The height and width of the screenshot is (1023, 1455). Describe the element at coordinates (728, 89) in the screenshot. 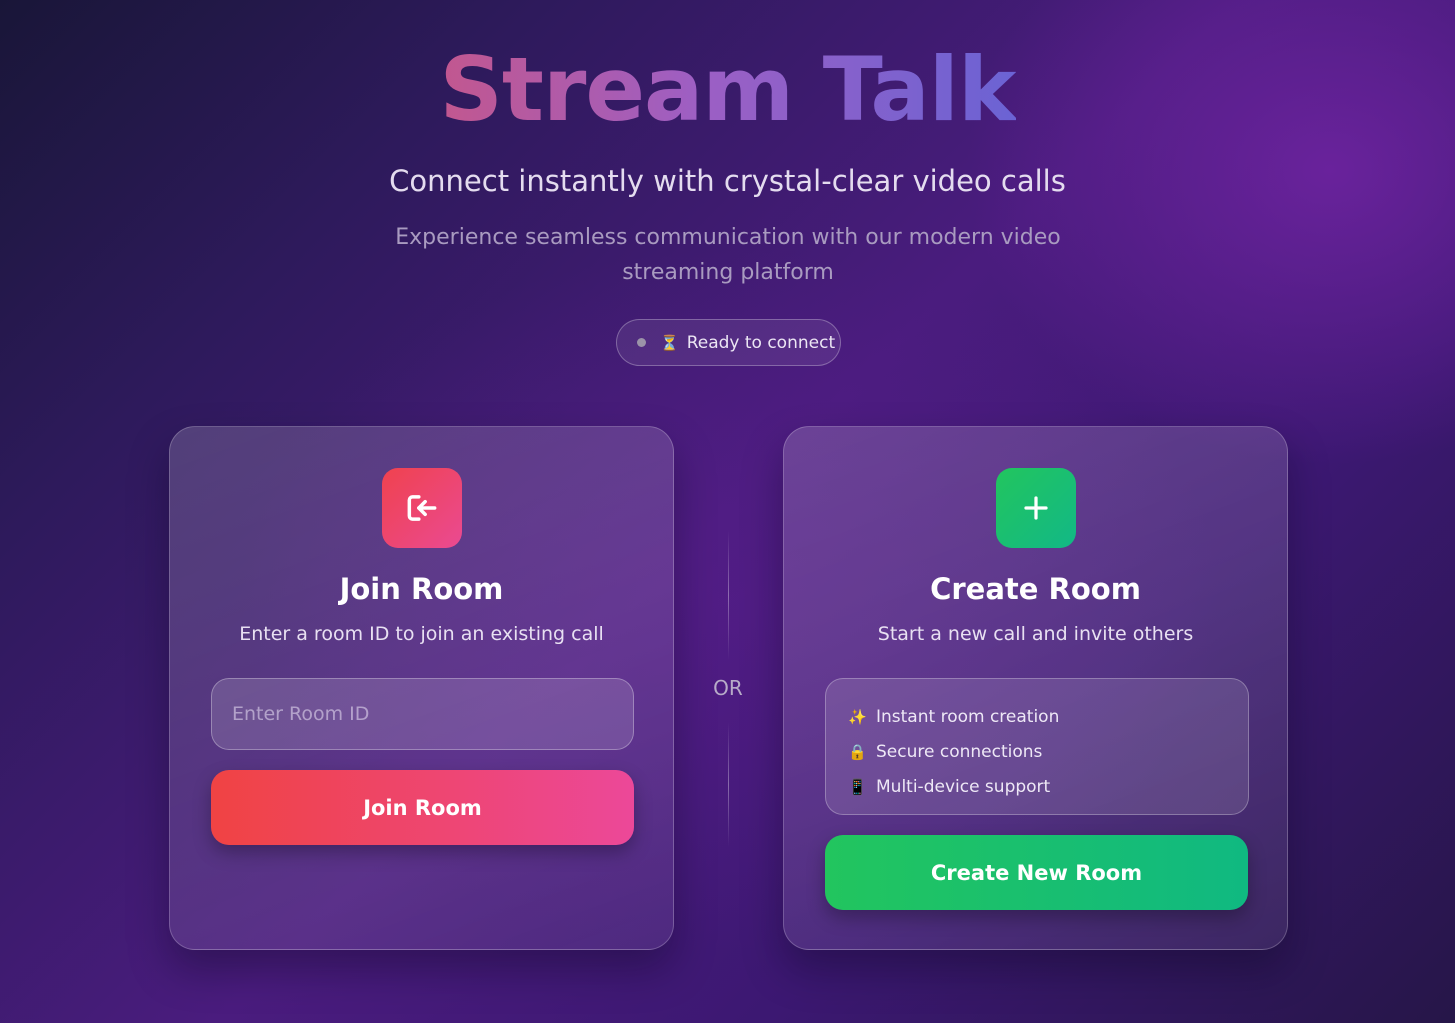

I see `app-title: Stream Talk` at that location.